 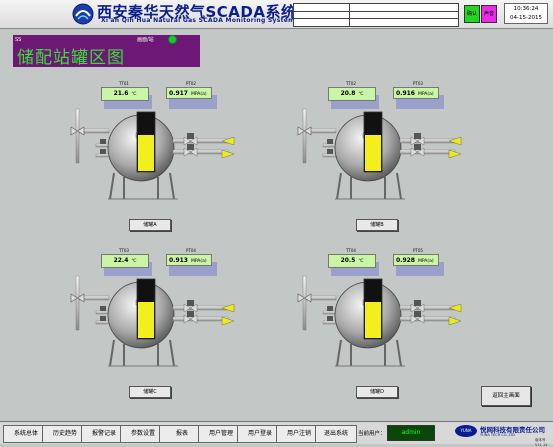 What do you see at coordinates (172, 39) in the screenshot?
I see `status-led-icon` at bounding box center [172, 39].